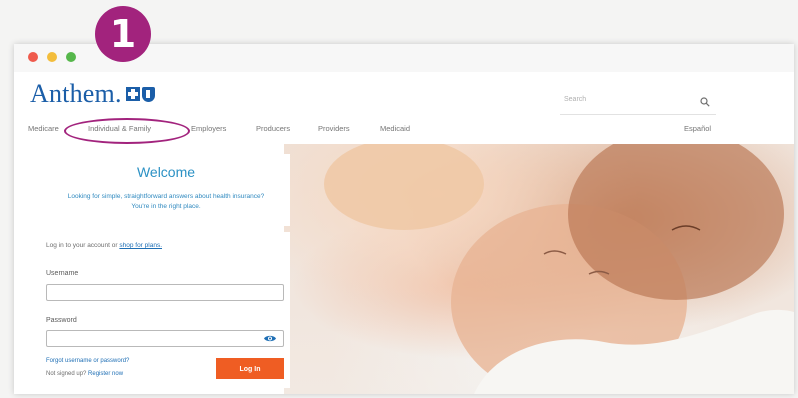 The height and width of the screenshot is (398, 798). Describe the element at coordinates (62, 273) in the screenshot. I see `username-label: Username` at that location.